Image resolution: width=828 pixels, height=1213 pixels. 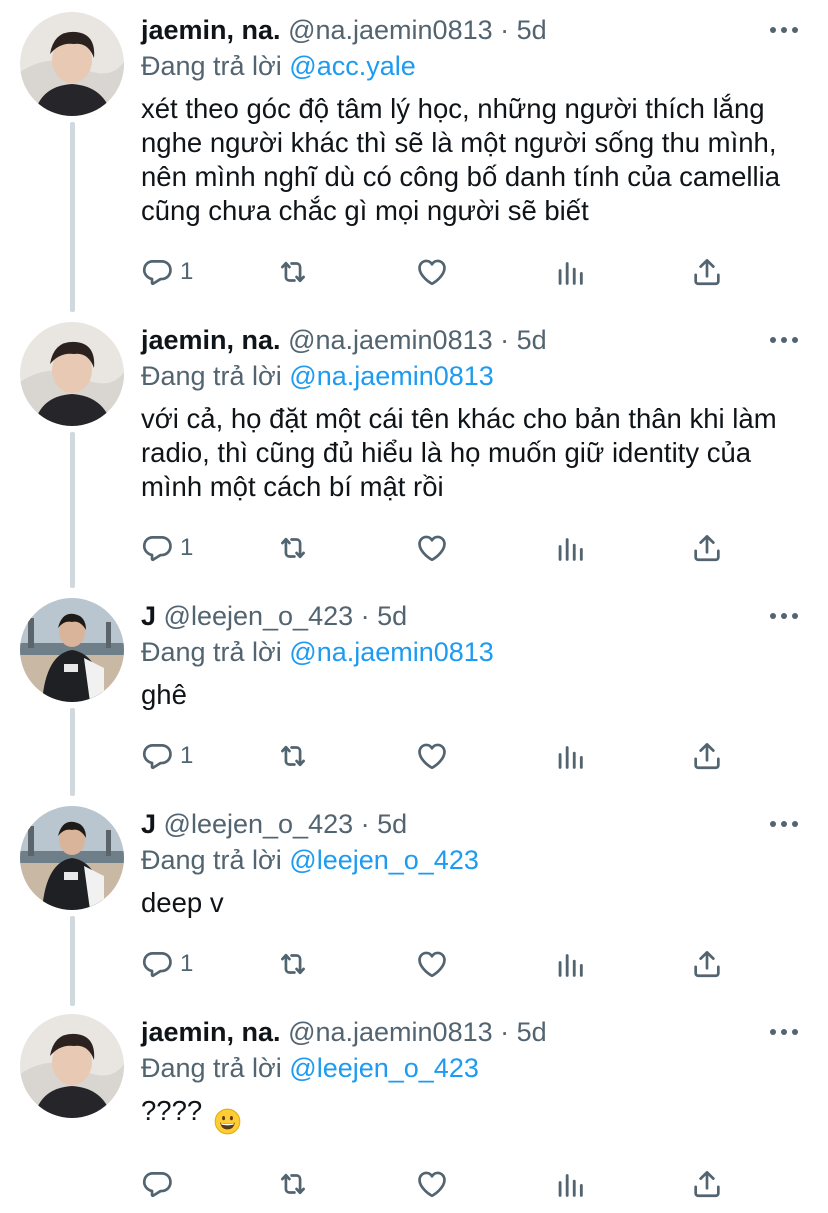 I want to click on grinning-face-emoji: 😀, so click(x=227, y=1121).